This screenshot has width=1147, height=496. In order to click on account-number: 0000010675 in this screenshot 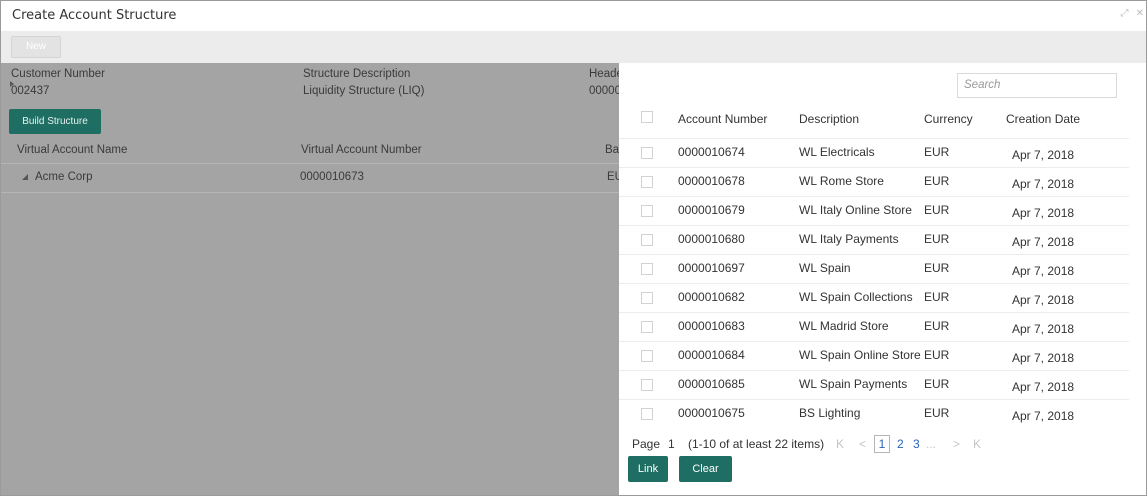, I will do `click(711, 413)`.